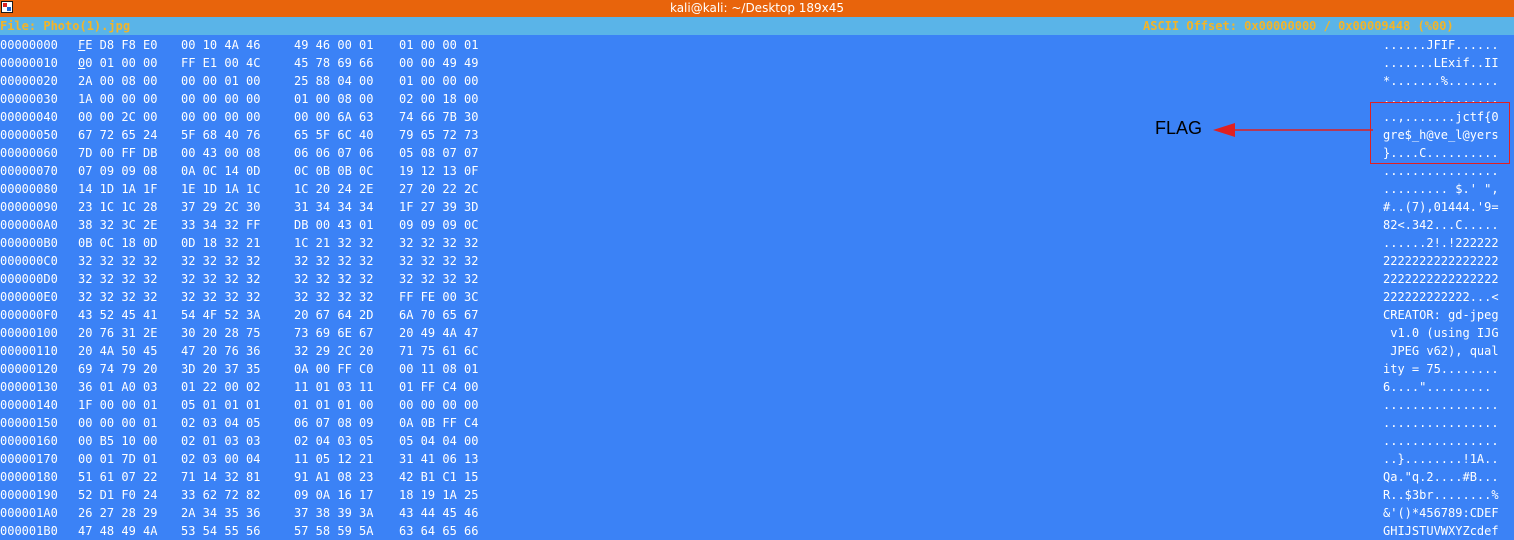 Image resolution: width=1514 pixels, height=540 pixels. What do you see at coordinates (438, 477) in the screenshot?
I see `hex-group: 42 B1 C1 15` at bounding box center [438, 477].